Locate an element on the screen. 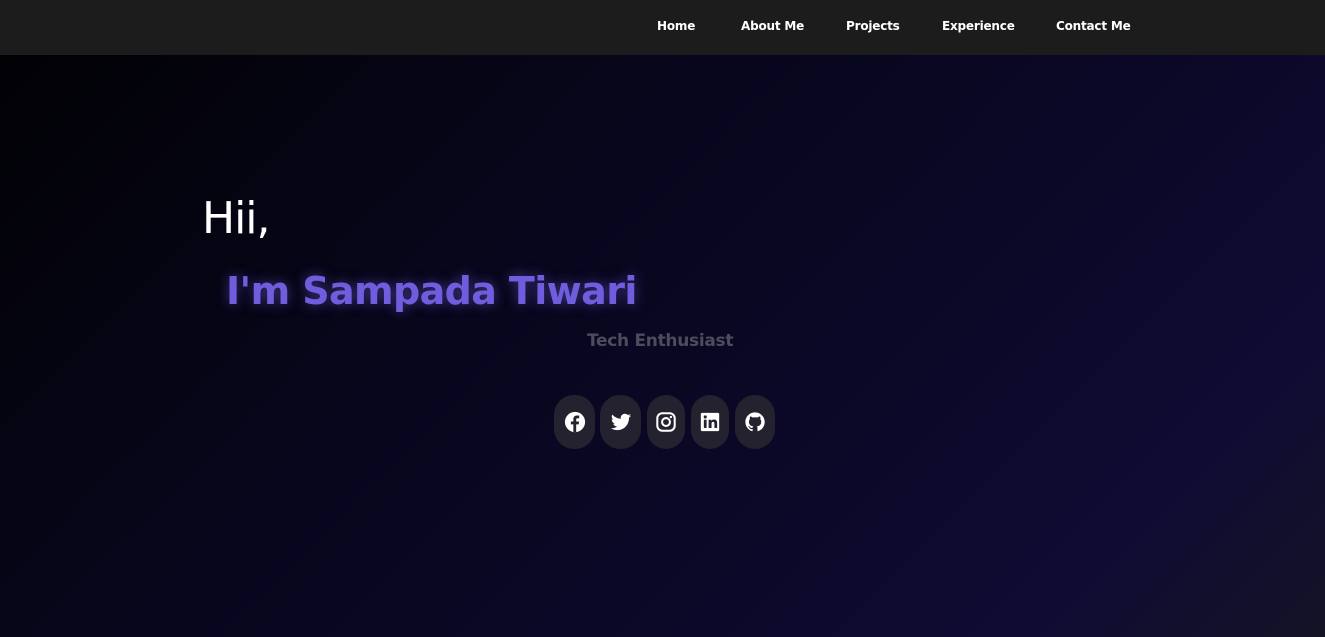 This screenshot has height=637, width=1325. twitter-link is located at coordinates (620, 422).